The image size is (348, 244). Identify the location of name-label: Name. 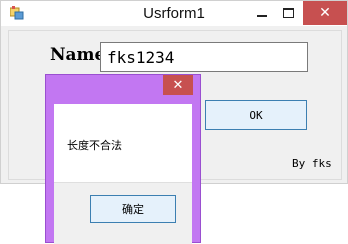
(78, 55).